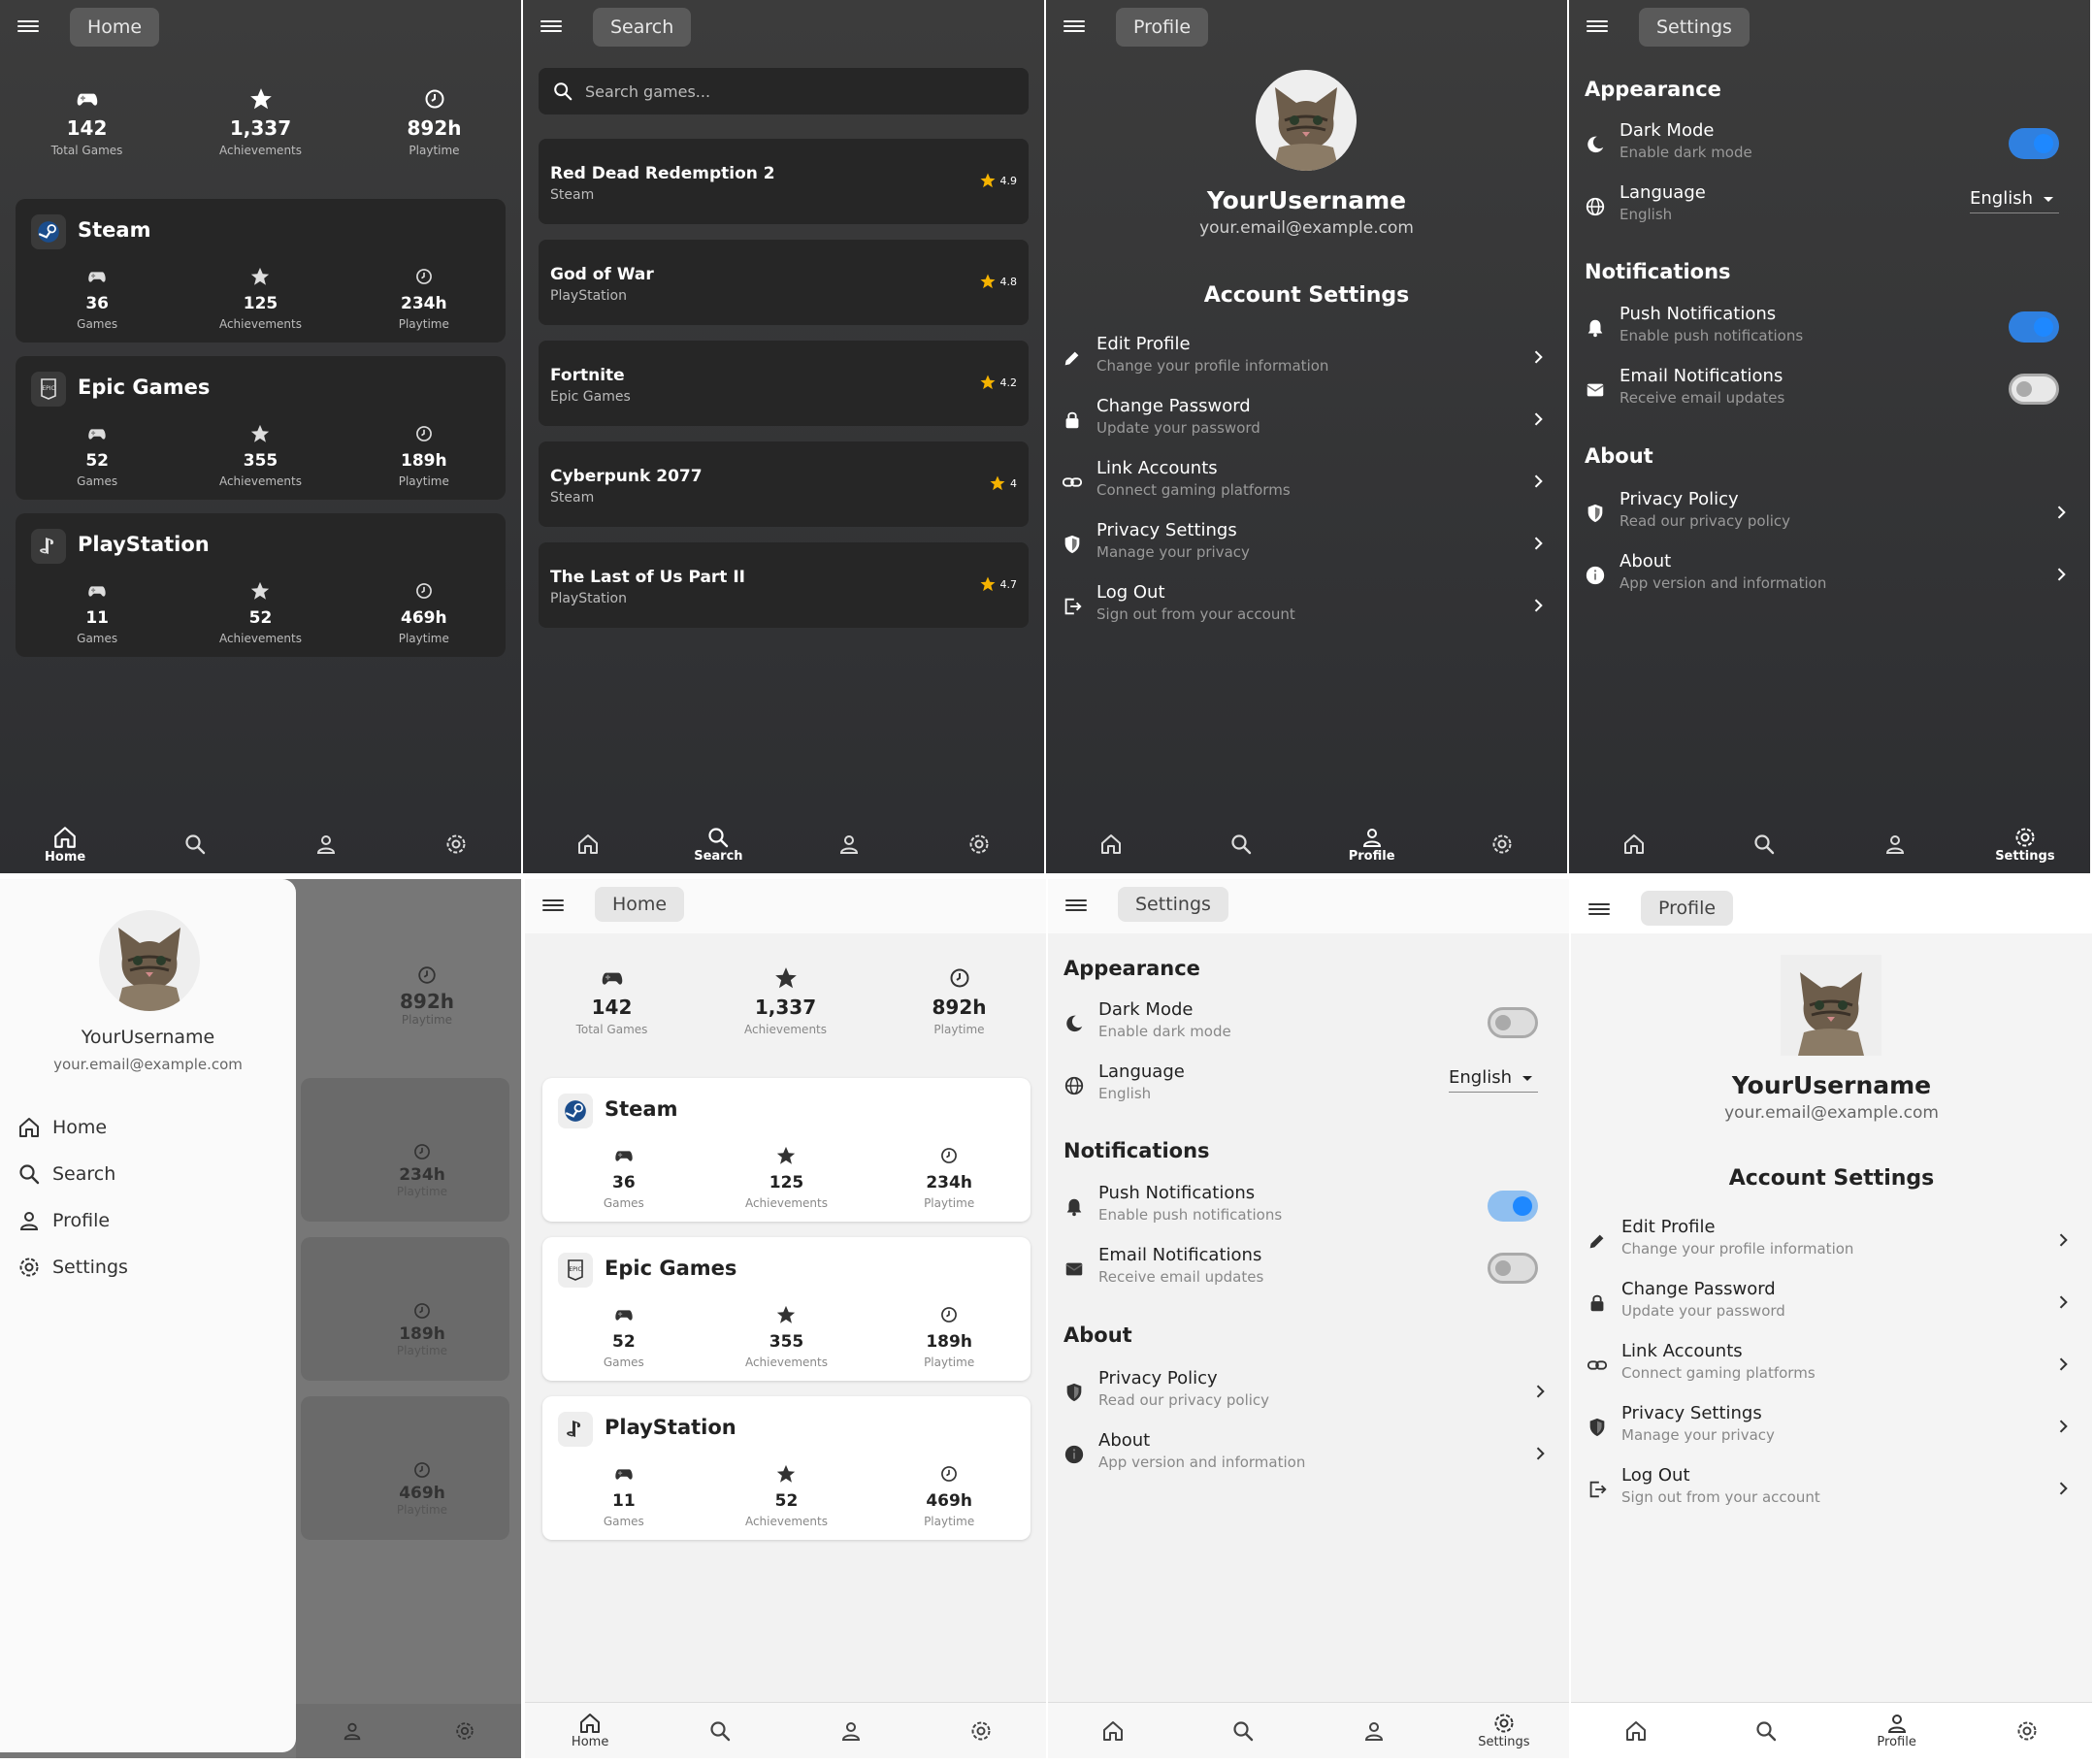 The width and height of the screenshot is (2094, 1764). What do you see at coordinates (66, 1174) in the screenshot?
I see `drawer-item-search: Search` at bounding box center [66, 1174].